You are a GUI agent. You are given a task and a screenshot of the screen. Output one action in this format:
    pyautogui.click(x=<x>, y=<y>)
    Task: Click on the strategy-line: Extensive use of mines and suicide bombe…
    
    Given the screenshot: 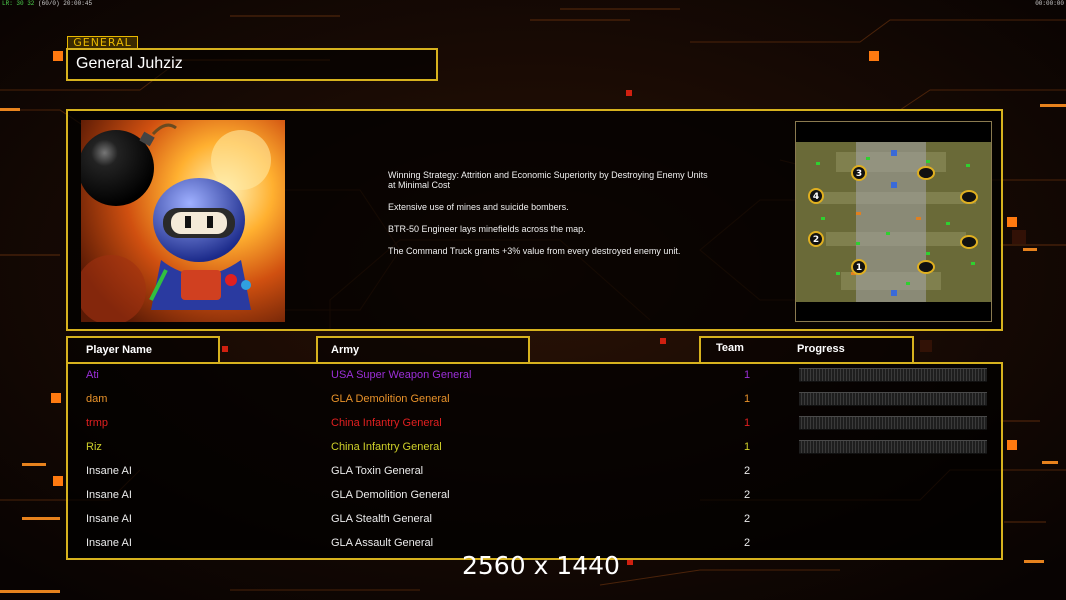 What is the action you would take?
    pyautogui.click(x=478, y=207)
    